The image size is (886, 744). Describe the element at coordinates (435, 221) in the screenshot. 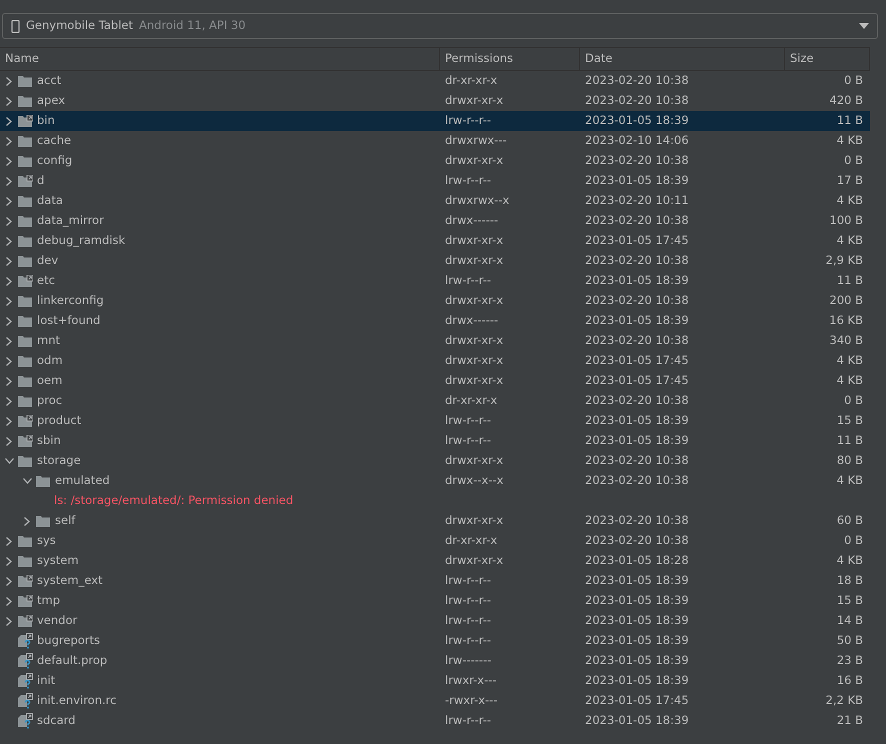

I see `table-row: data_mirror drwx------ 2023-02-20 10:38 100 B` at that location.